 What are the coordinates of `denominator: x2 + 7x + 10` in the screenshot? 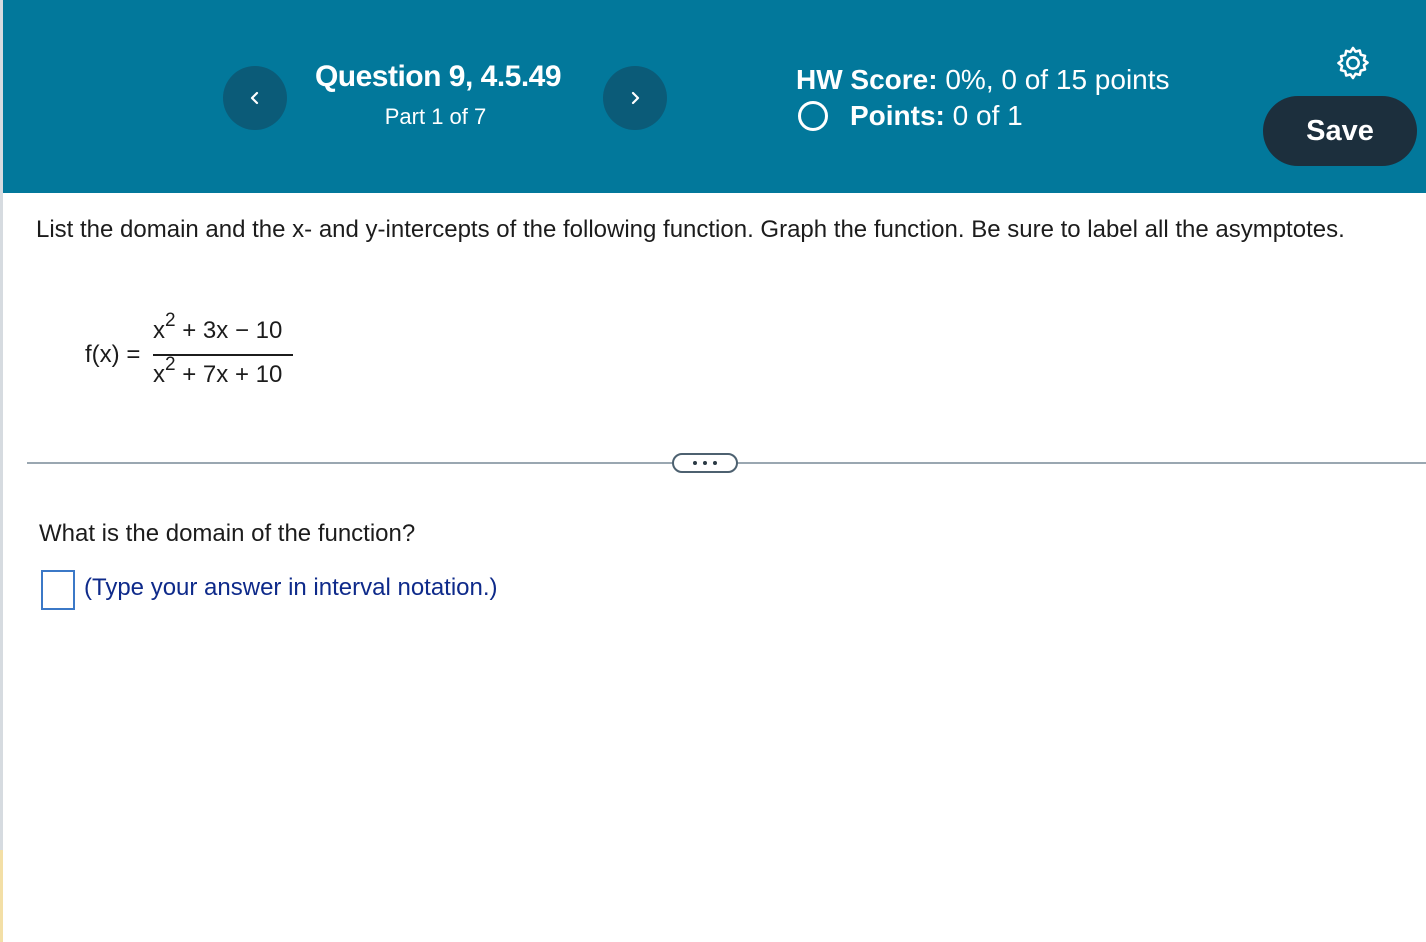 It's located at (223, 372).